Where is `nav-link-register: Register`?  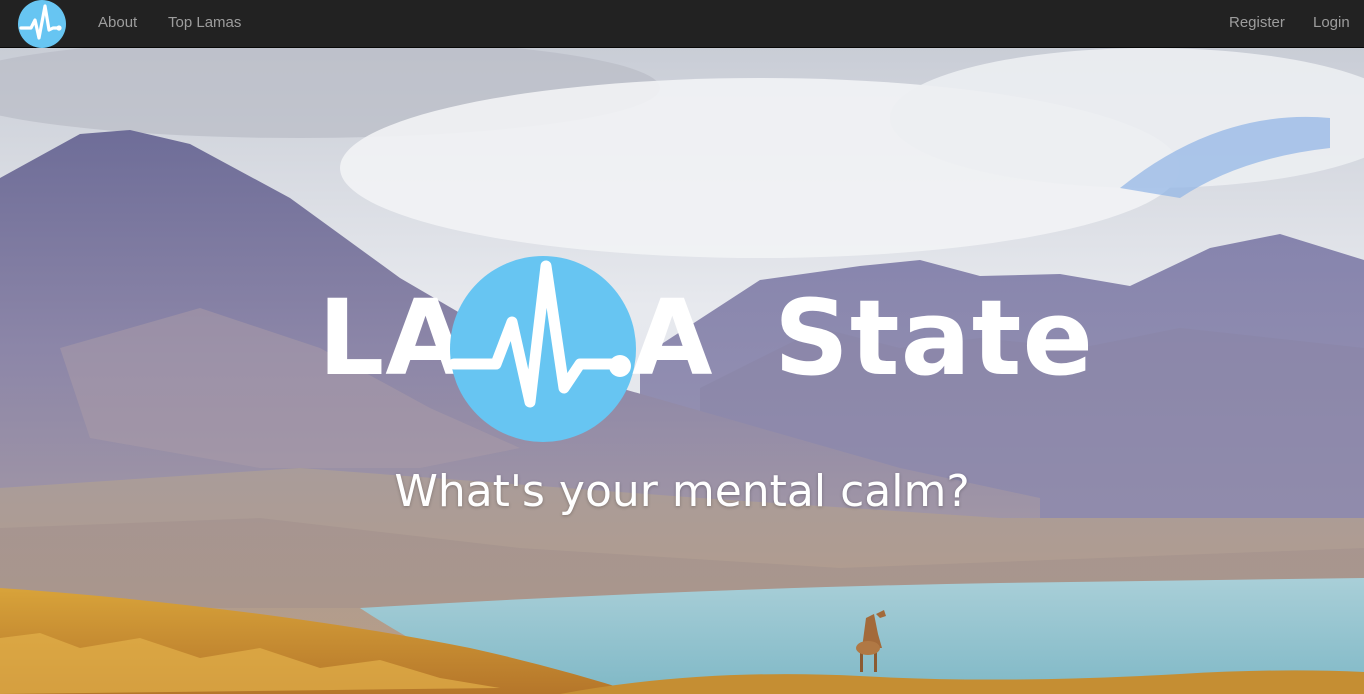
nav-link-register: Register is located at coordinates (1257, 24).